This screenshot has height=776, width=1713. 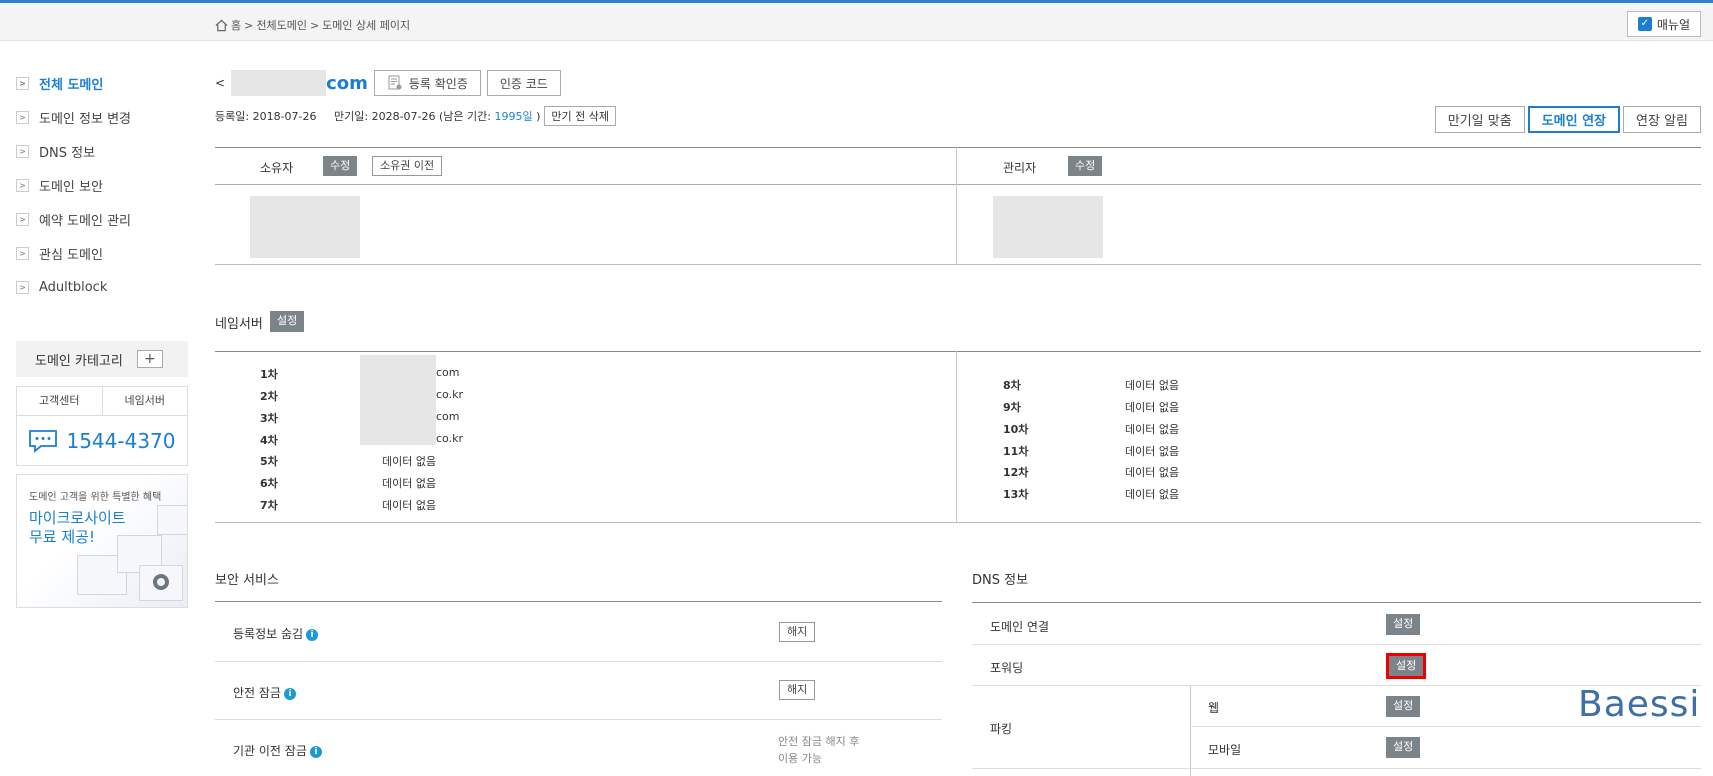 I want to click on registrar-lock-note: 이용 가능, so click(x=800, y=758).